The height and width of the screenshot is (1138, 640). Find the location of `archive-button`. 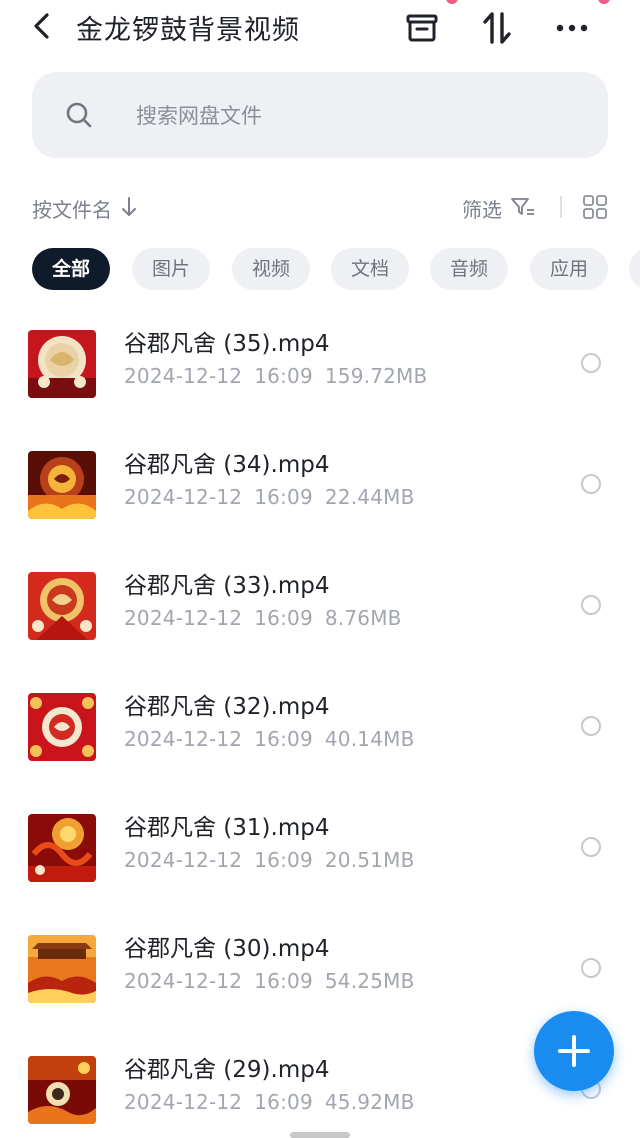

archive-button is located at coordinates (422, 28).